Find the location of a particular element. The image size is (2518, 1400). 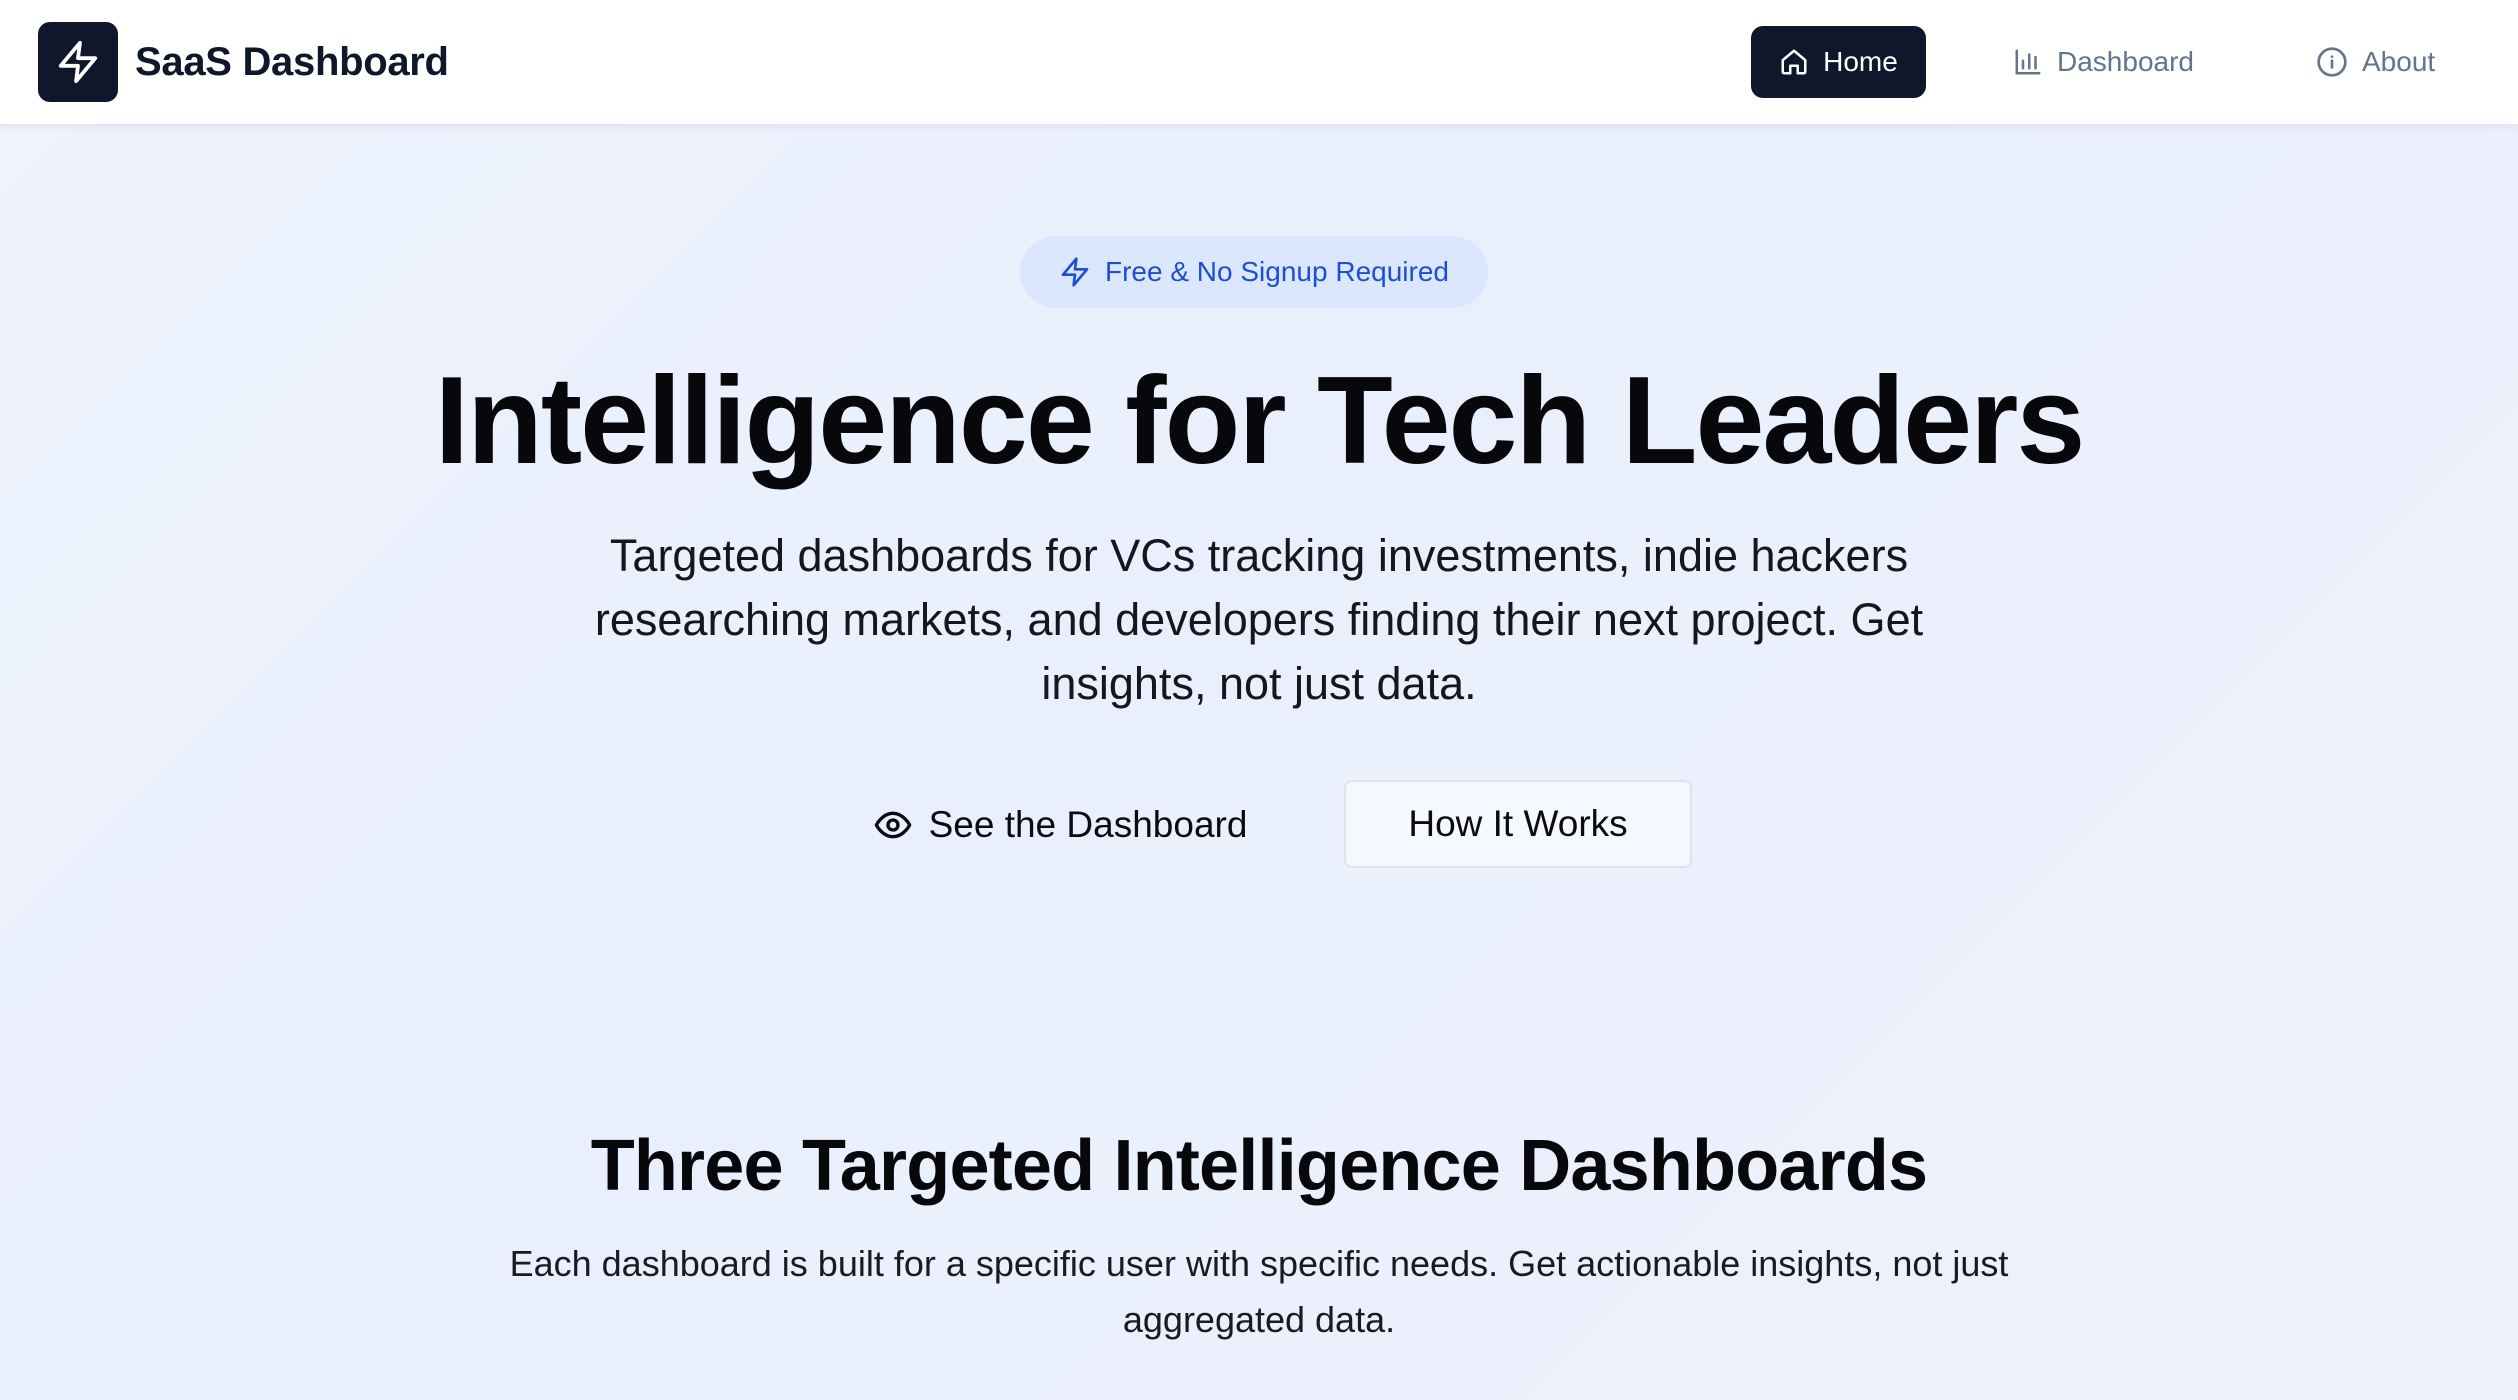

see-dashboard-label: See the Dashboard is located at coordinates (1088, 824).